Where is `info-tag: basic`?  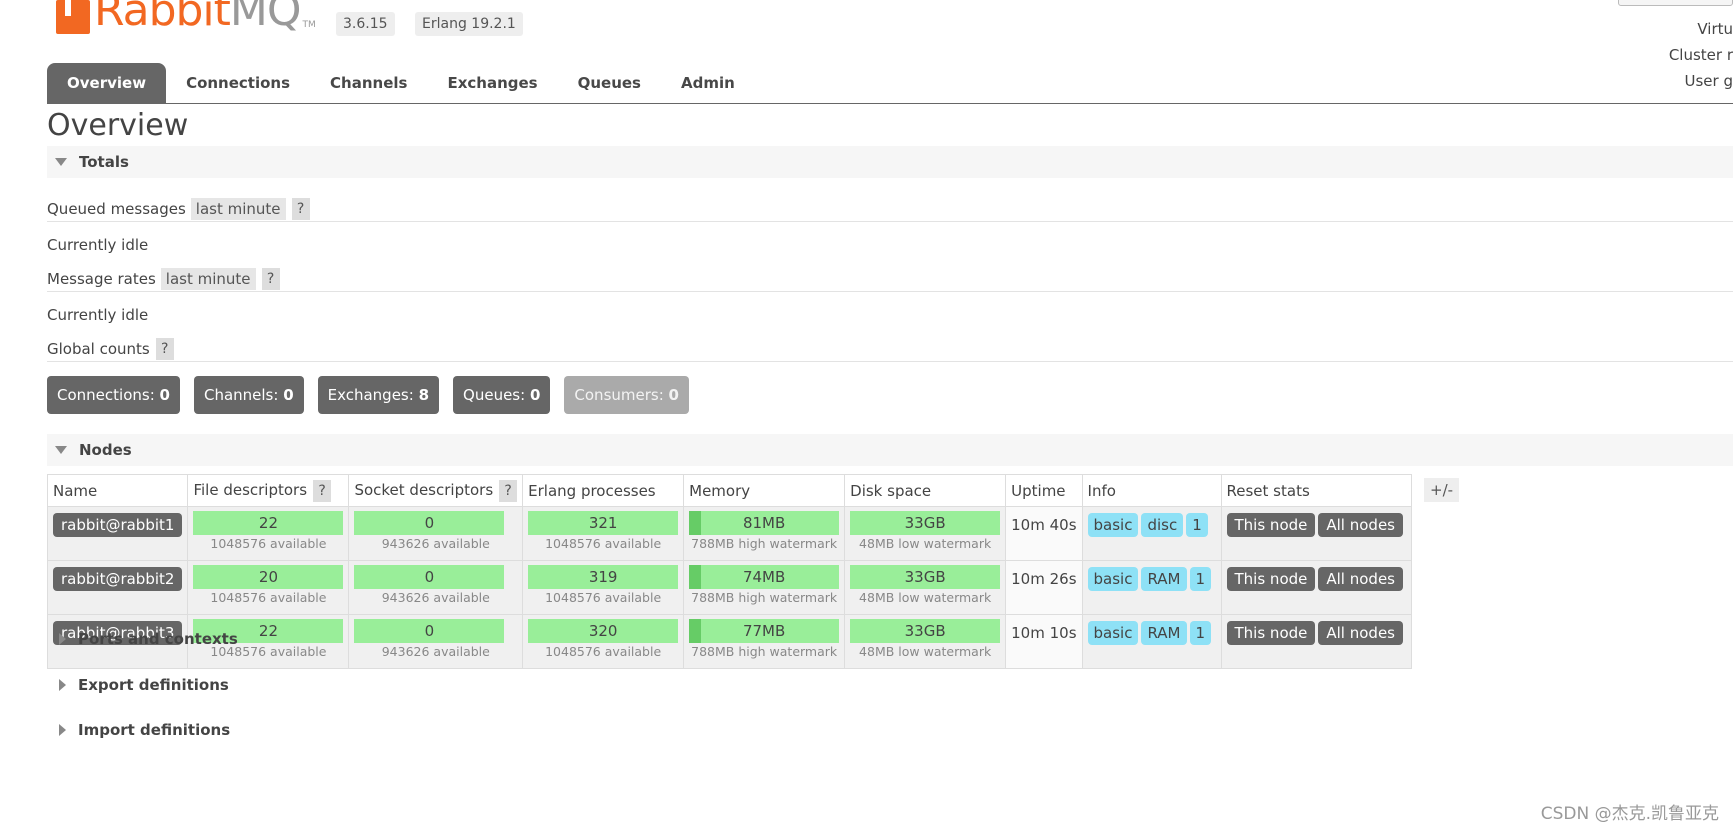
info-tag: basic is located at coordinates (1113, 633).